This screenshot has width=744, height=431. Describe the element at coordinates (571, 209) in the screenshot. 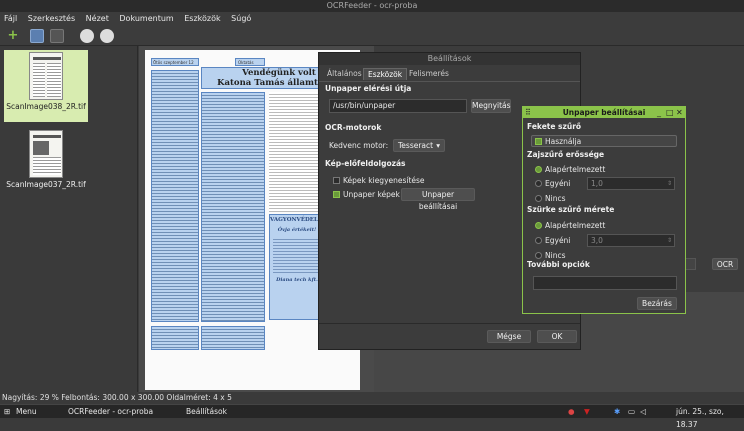

I see `gray-filter-heading: Szürke szűrő mérete` at that location.